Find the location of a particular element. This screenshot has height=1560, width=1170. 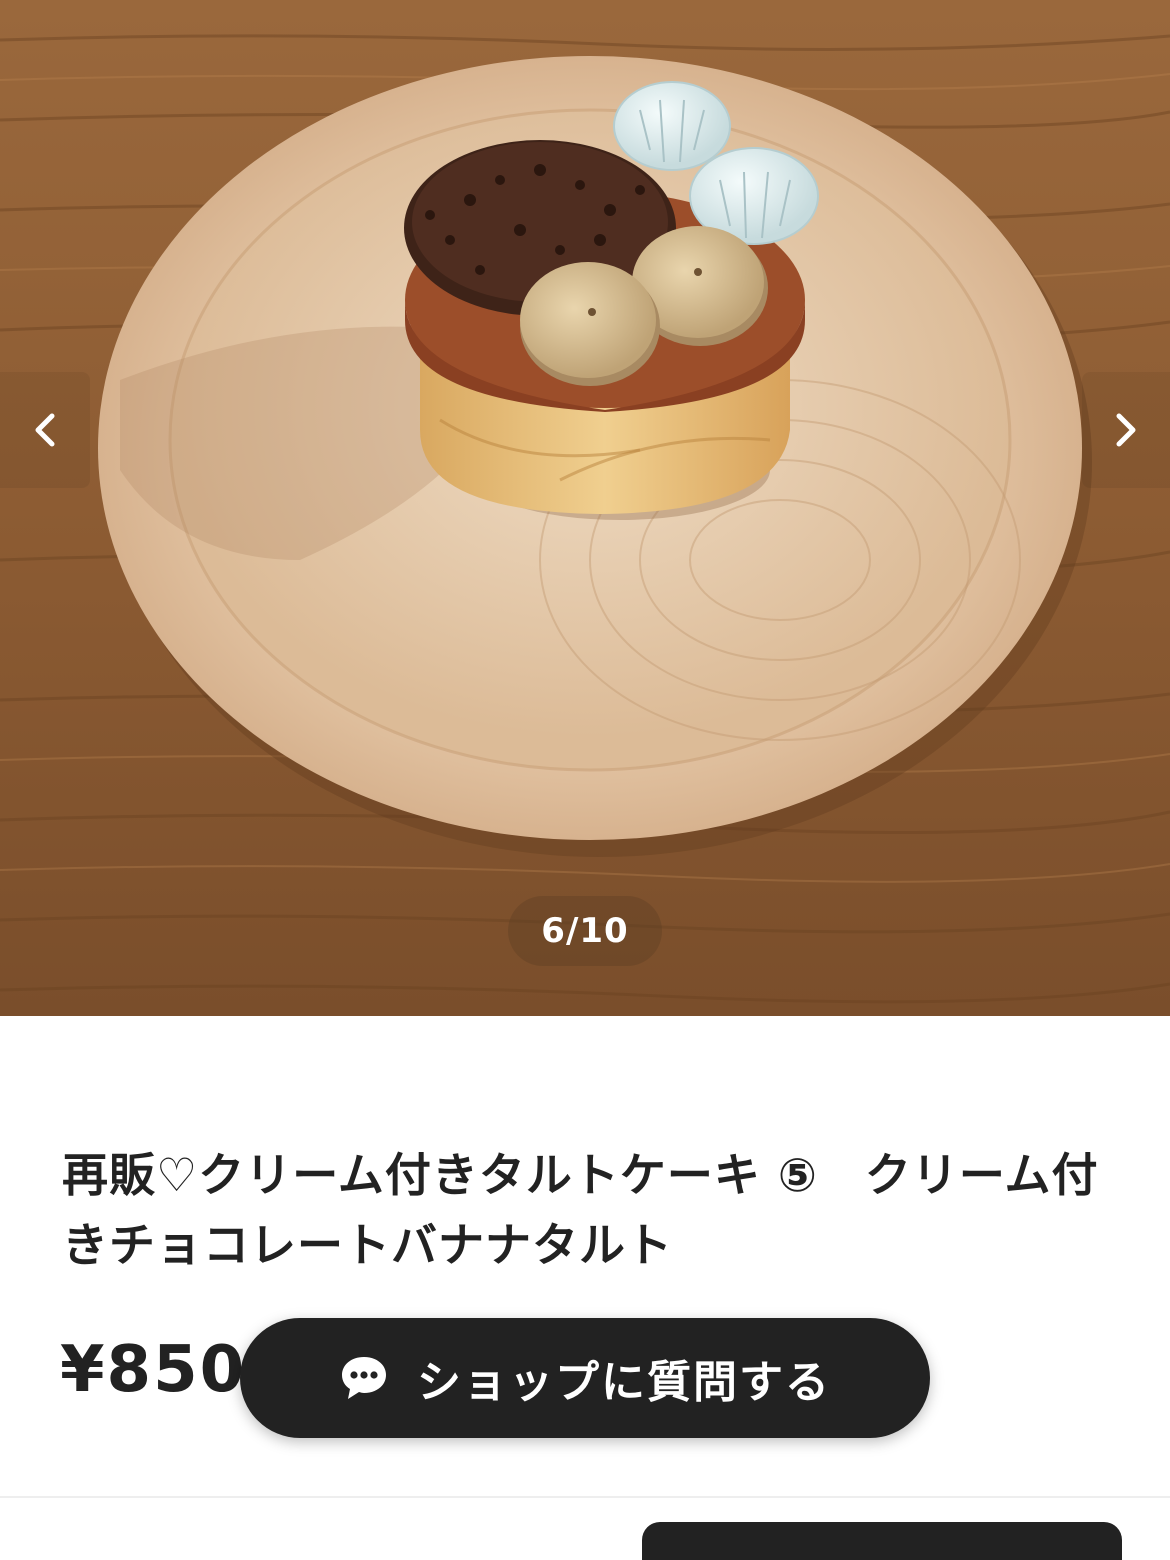

image-counter: 6/10 is located at coordinates (585, 931).